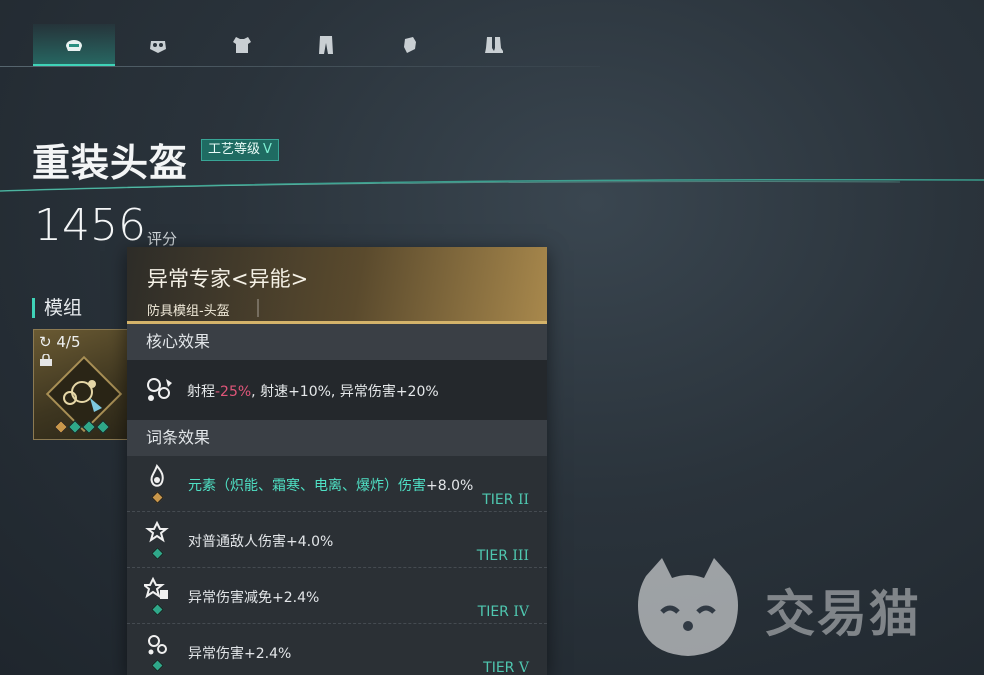 This screenshot has height=675, width=984. I want to click on pants-icon, so click(326, 45).